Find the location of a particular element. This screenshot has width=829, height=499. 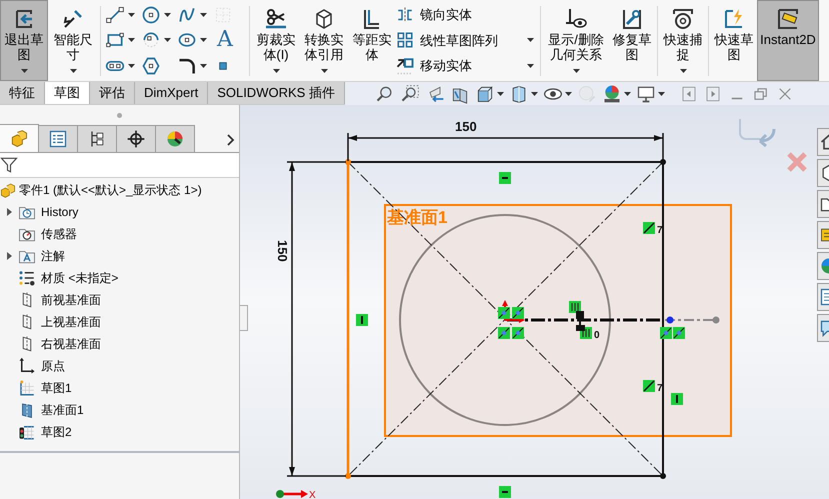

toolbar-button: 快速捕捉 is located at coordinates (683, 40).